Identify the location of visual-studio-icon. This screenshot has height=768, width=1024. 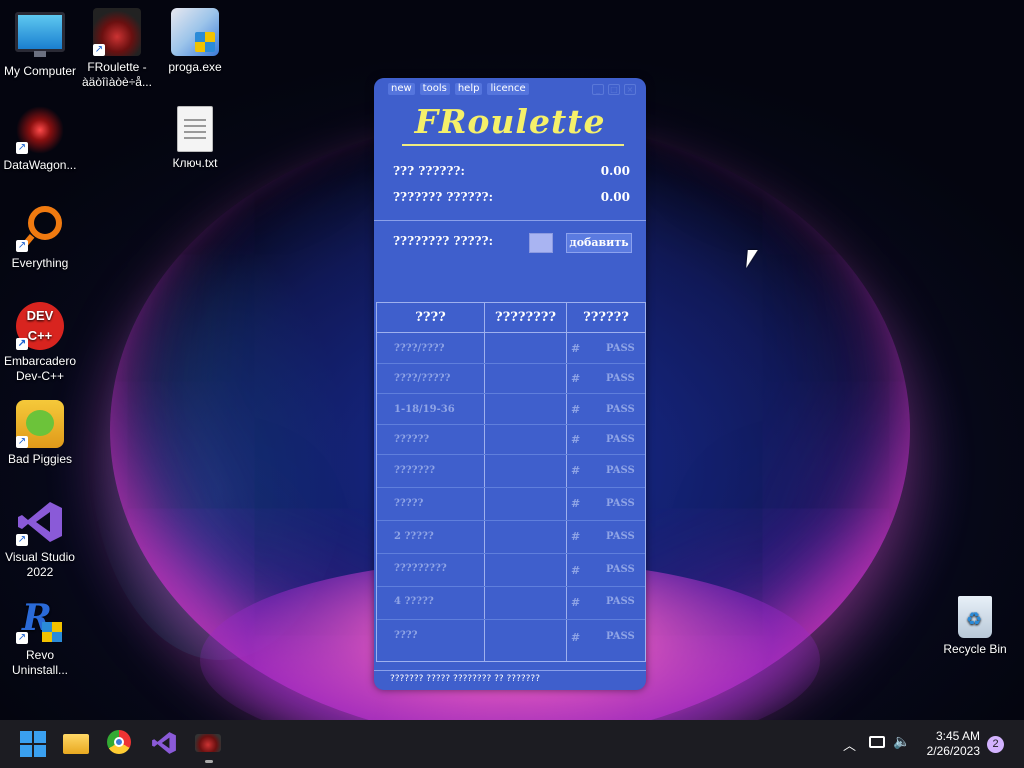
(164, 743).